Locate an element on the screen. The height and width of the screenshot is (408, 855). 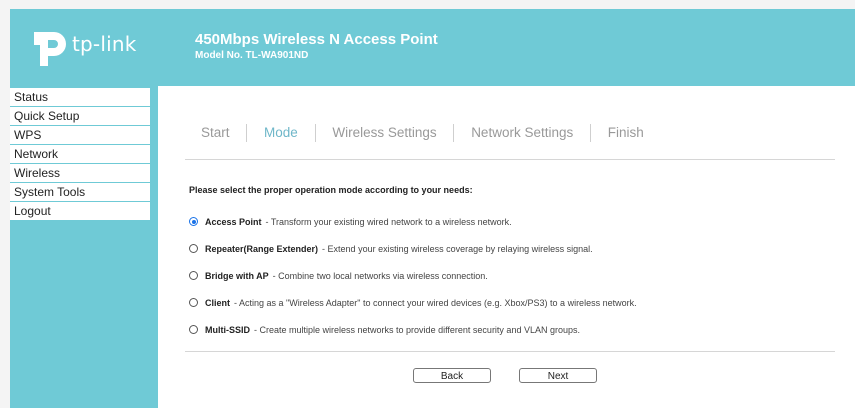
radio-multi-ssid is located at coordinates (193, 329).